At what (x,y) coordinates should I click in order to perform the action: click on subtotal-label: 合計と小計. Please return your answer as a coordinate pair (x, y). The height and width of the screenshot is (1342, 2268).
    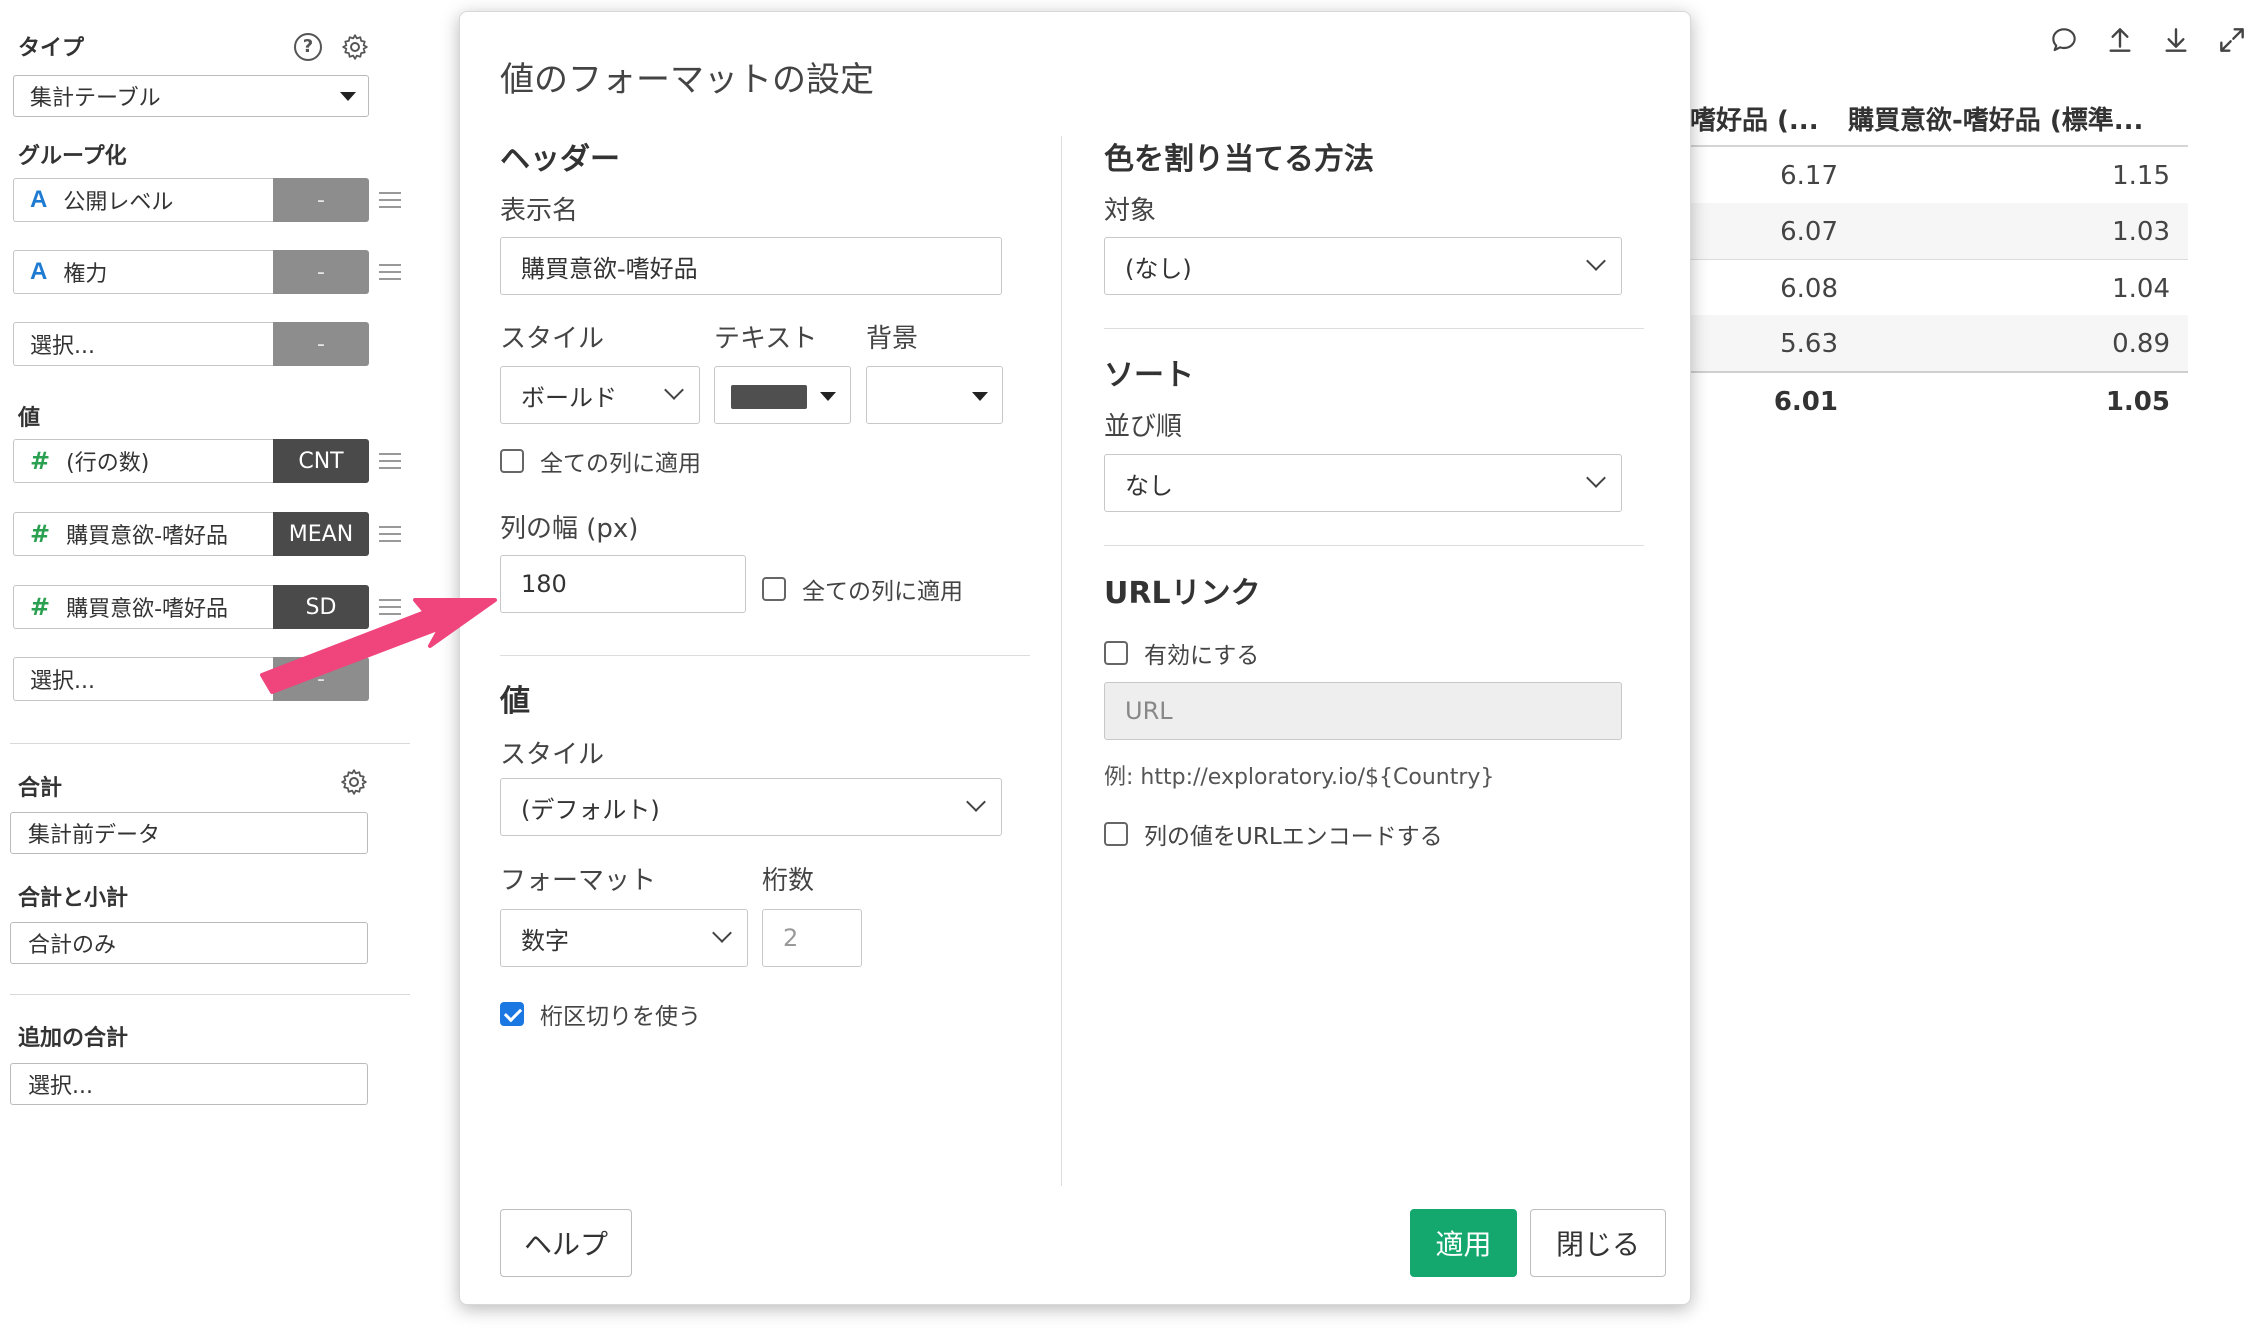
    Looking at the image, I should click on (73, 898).